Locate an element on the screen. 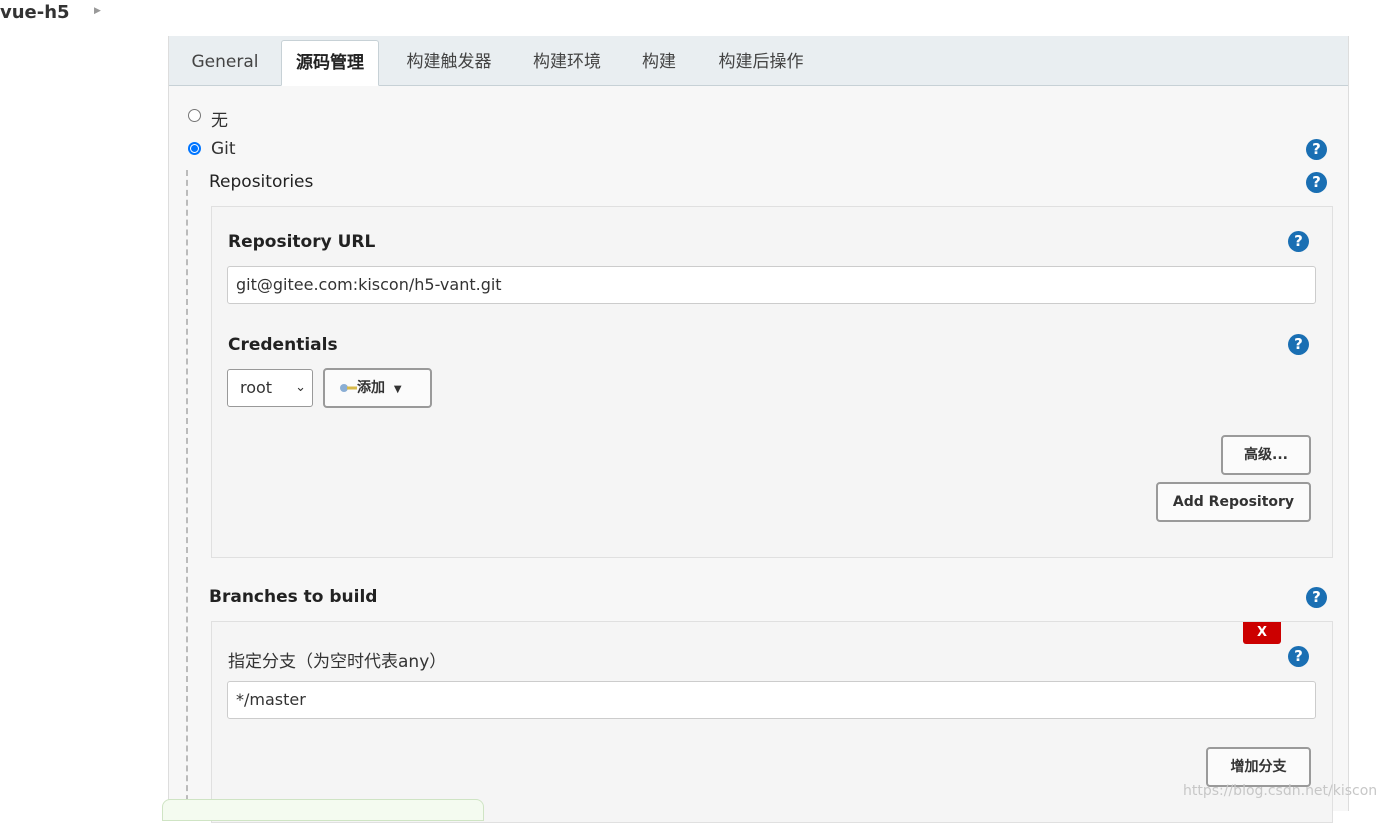  repositories-help-icon: ? is located at coordinates (1316, 182).